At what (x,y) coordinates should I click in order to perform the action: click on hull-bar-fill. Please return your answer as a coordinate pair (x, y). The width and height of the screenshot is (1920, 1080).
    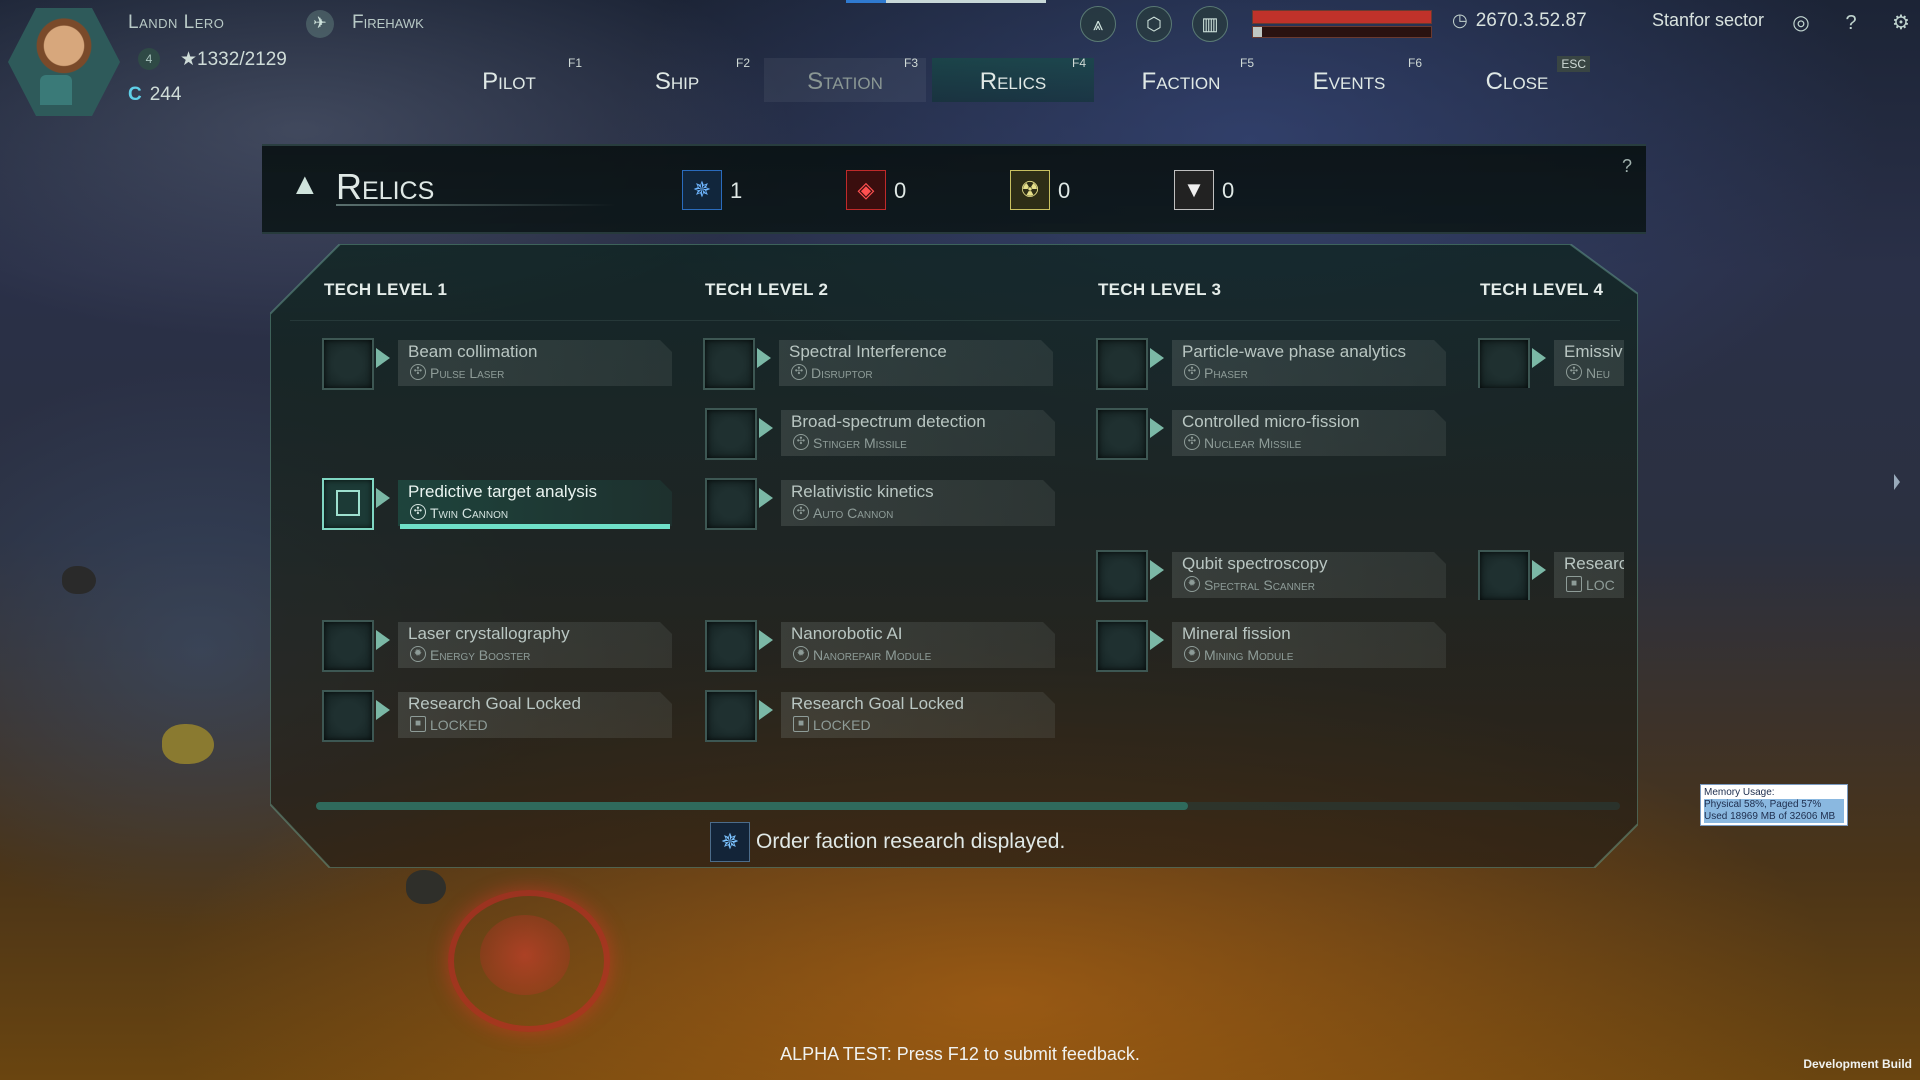
    Looking at the image, I should click on (1342, 17).